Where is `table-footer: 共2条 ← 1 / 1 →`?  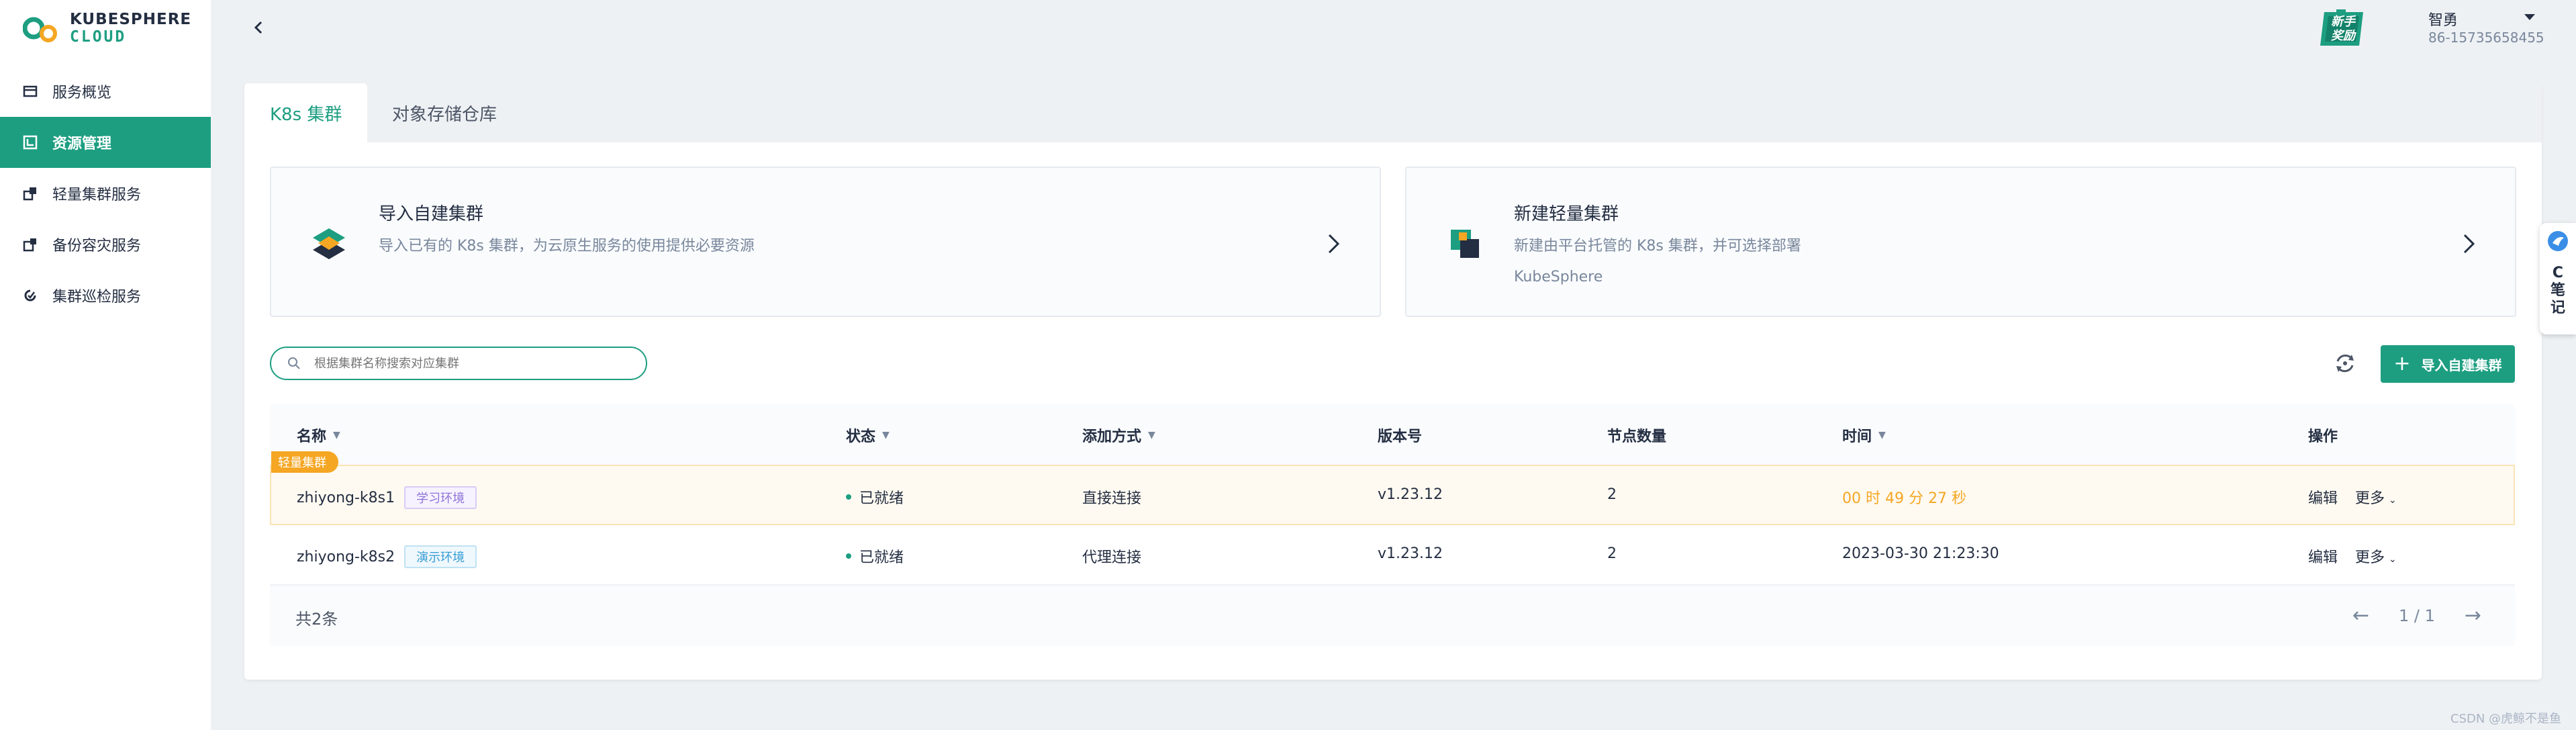 table-footer: 共2条 ← 1 / 1 → is located at coordinates (1392, 616).